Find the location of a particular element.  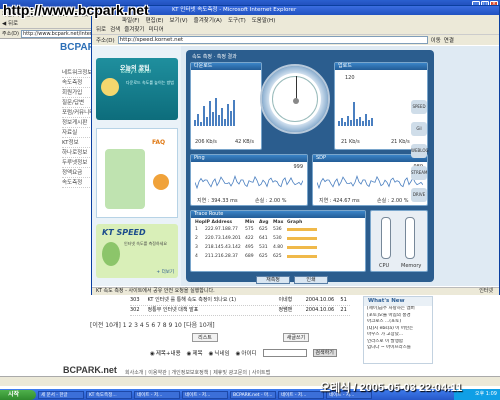

search-input is located at coordinates (284, 353).